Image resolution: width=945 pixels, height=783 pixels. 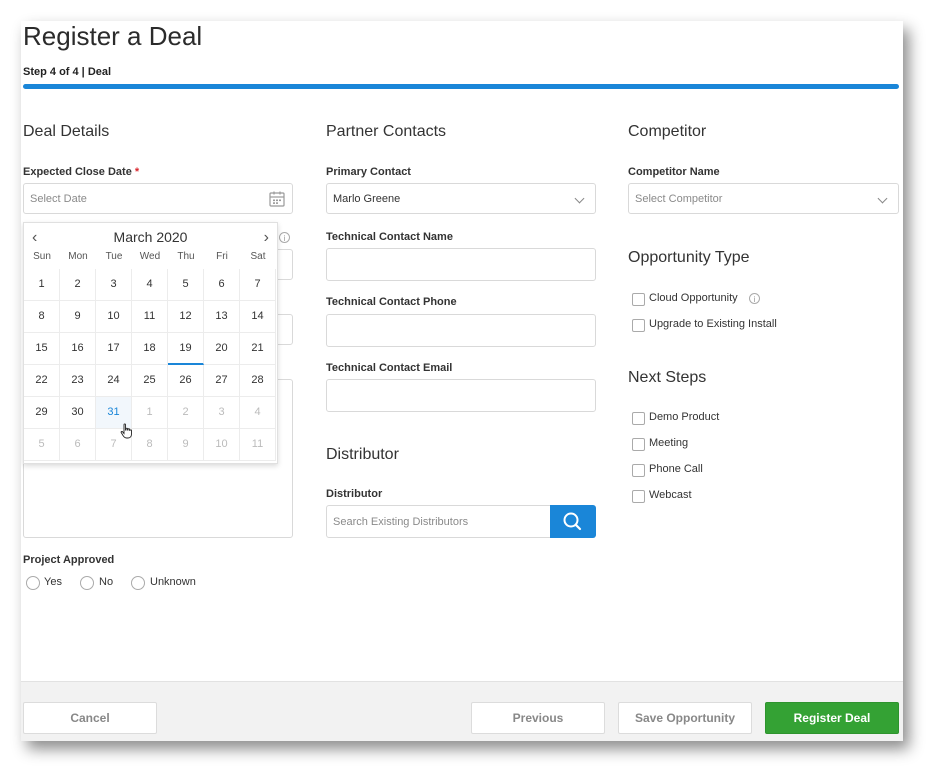 I want to click on calendar-day: 19, so click(x=186, y=349).